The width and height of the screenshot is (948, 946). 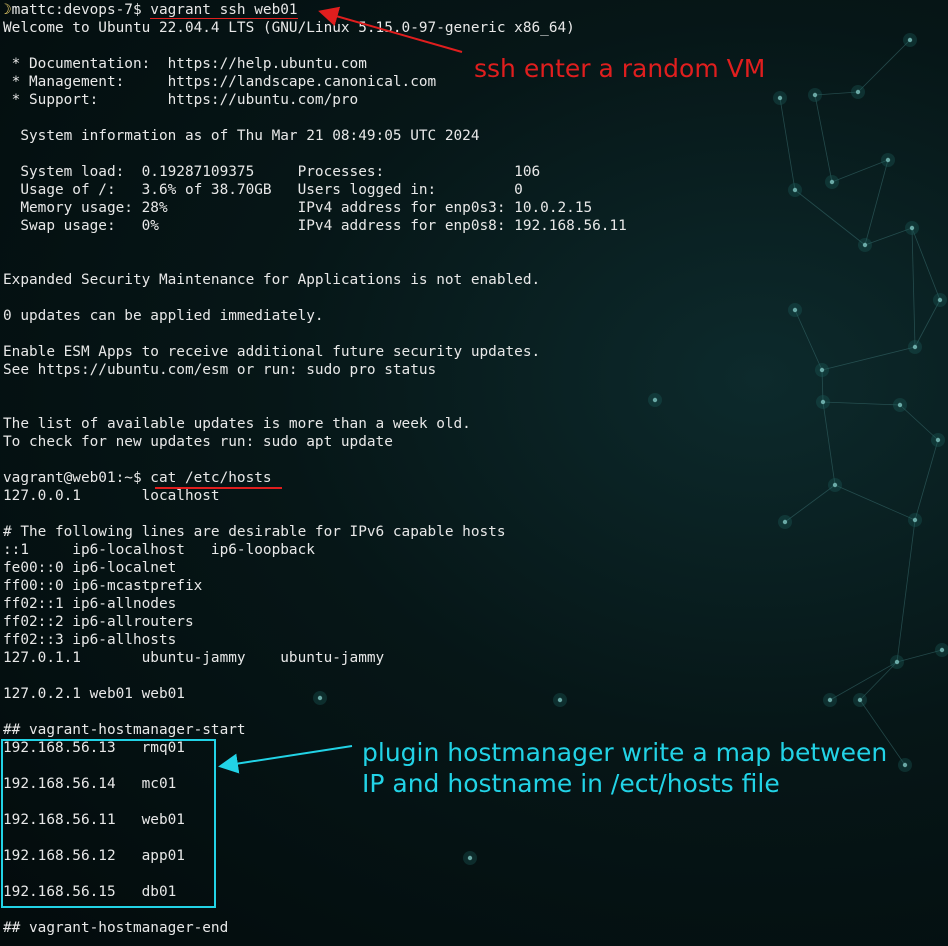 What do you see at coordinates (90, 568) in the screenshot?
I see `terminal-line: fe00::0 ip6-localnet` at bounding box center [90, 568].